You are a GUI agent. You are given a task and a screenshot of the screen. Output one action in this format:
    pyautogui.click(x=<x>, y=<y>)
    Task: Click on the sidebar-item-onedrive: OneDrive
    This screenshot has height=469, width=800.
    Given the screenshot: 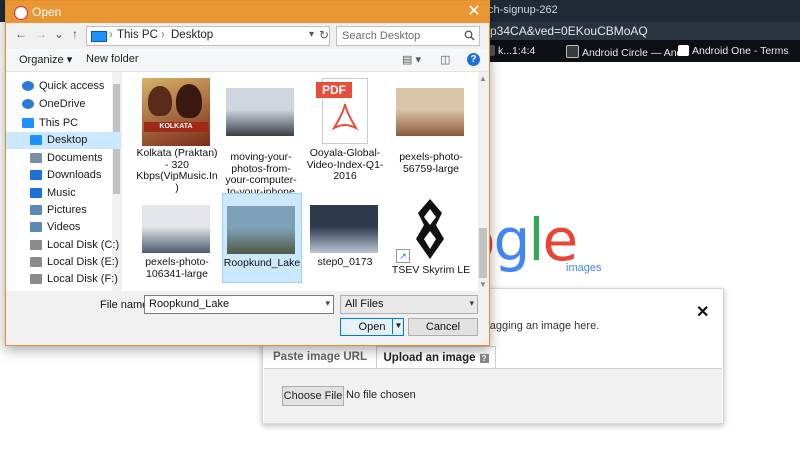 What is the action you would take?
    pyautogui.click(x=63, y=104)
    